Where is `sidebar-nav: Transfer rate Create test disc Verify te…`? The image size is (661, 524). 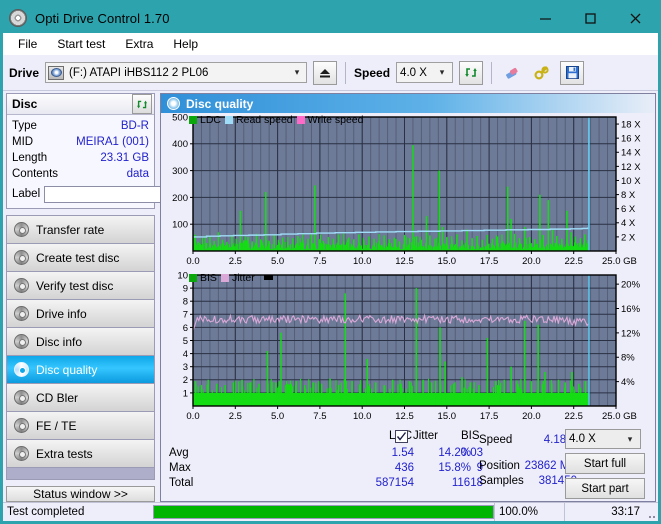 sidebar-nav: Transfer rate Create test disc Verify te… is located at coordinates (80, 347).